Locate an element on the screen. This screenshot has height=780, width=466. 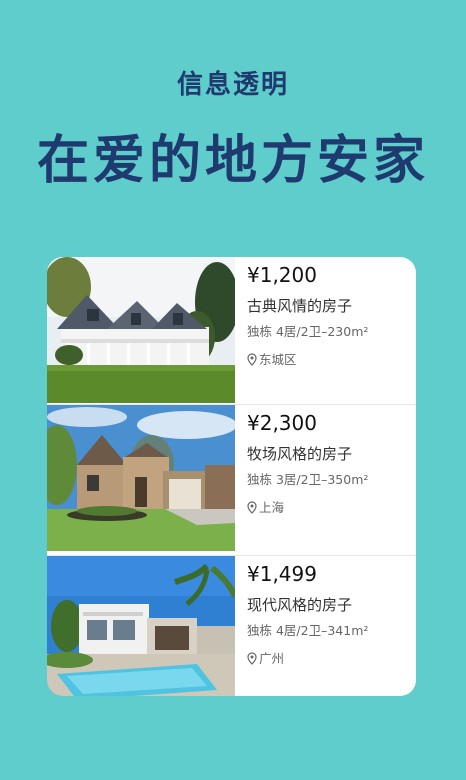
listing-price: ¥1,200 is located at coordinates (282, 275).